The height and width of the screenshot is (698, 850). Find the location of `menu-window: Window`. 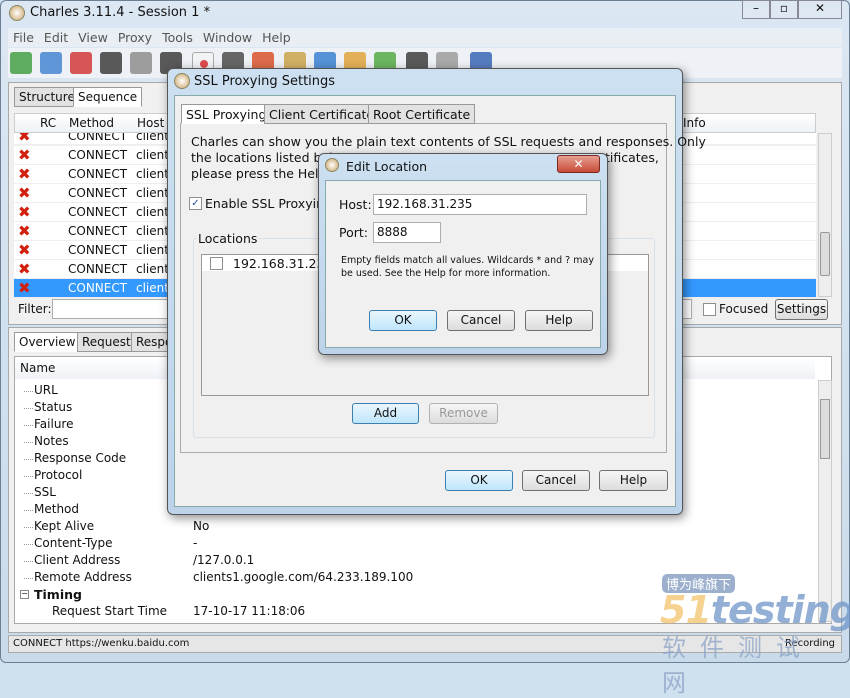

menu-window: Window is located at coordinates (227, 36).